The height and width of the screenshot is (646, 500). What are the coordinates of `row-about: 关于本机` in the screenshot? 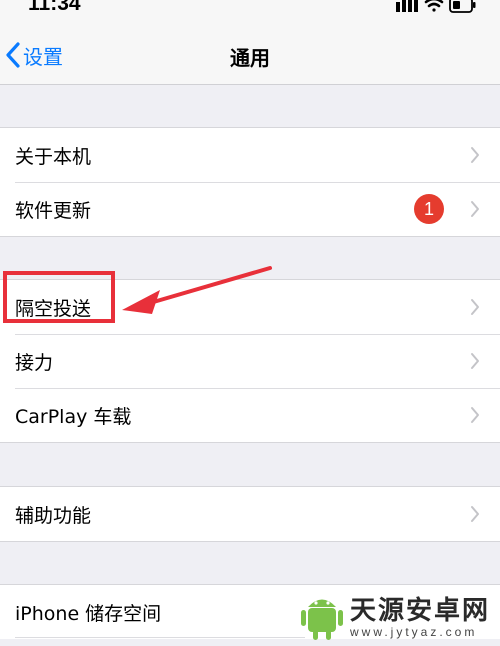 It's located at (250, 155).